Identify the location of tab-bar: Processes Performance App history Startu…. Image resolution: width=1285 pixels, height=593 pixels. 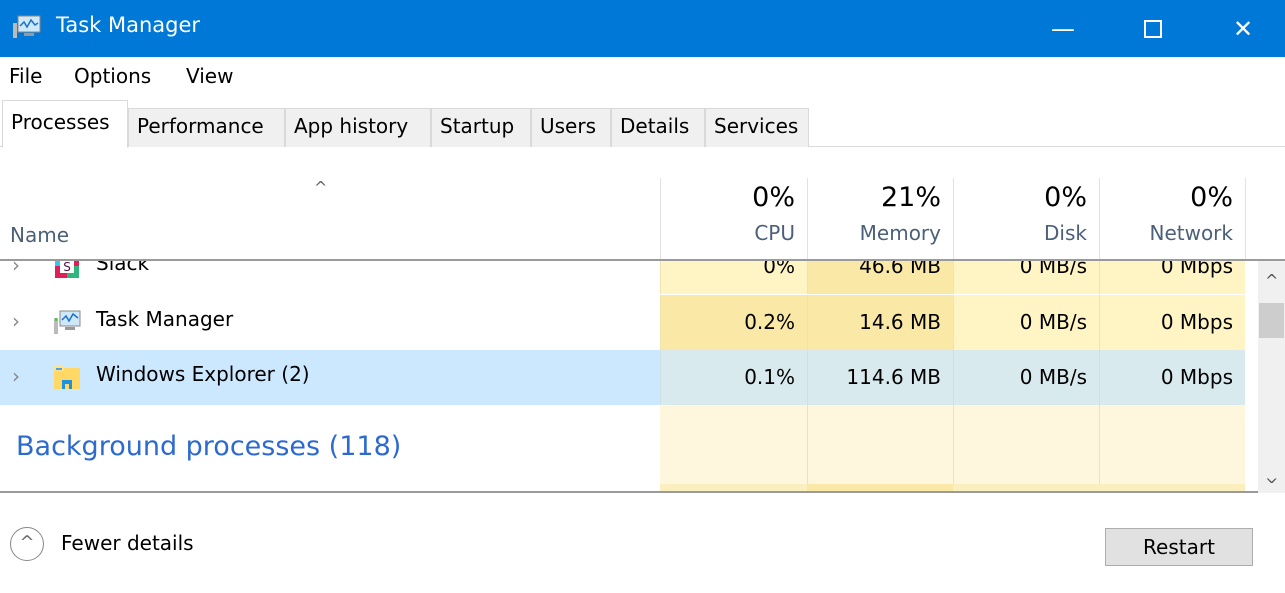
(642, 122).